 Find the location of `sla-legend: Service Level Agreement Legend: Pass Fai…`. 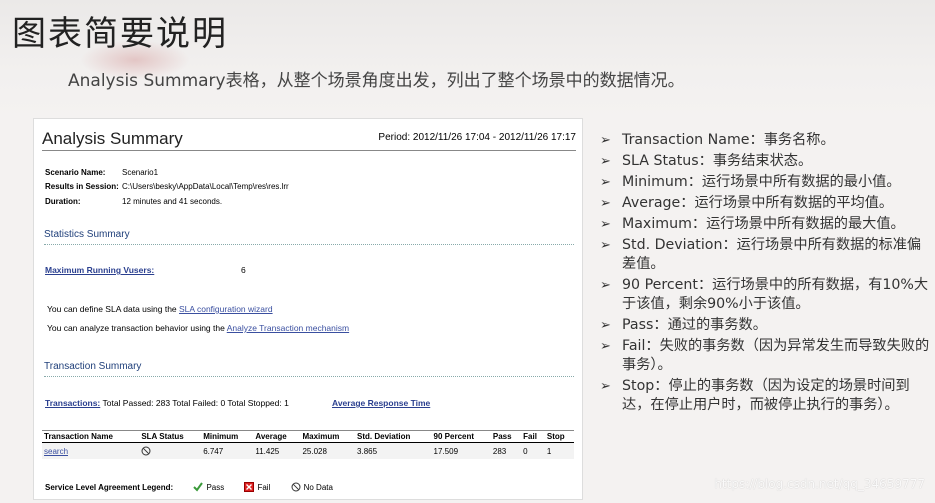

sla-legend: Service Level Agreement Legend: Pass Fai… is located at coordinates (189, 487).